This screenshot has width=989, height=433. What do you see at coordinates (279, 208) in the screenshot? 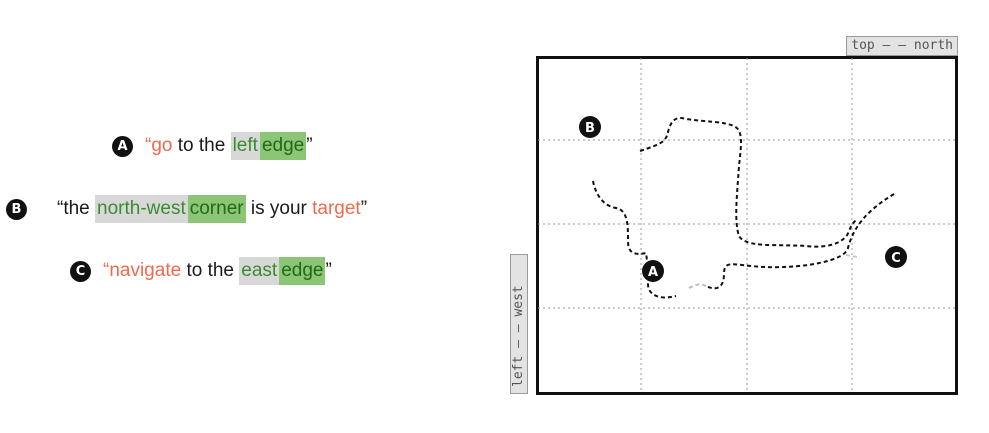
I see `connector-text: is your` at bounding box center [279, 208].